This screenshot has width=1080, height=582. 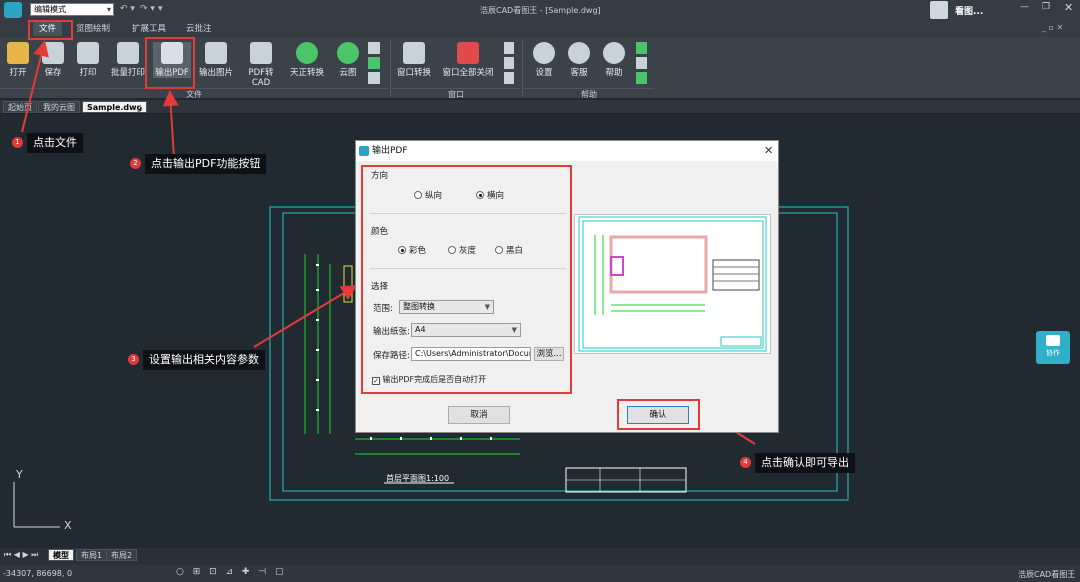 What do you see at coordinates (462, 250) in the screenshot?
I see `grayscale-radio: 灰度` at bounding box center [462, 250].